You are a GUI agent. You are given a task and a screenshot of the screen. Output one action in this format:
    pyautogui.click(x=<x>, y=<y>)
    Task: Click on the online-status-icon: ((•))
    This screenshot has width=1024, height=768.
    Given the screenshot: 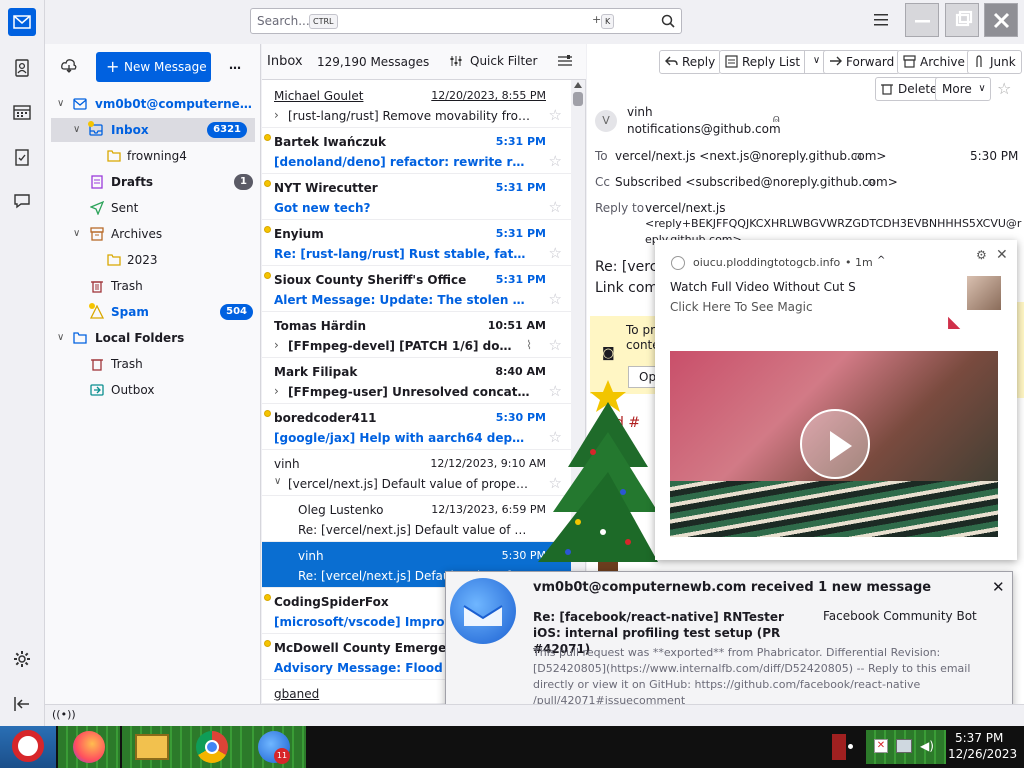 What is the action you would take?
    pyautogui.click(x=64, y=714)
    